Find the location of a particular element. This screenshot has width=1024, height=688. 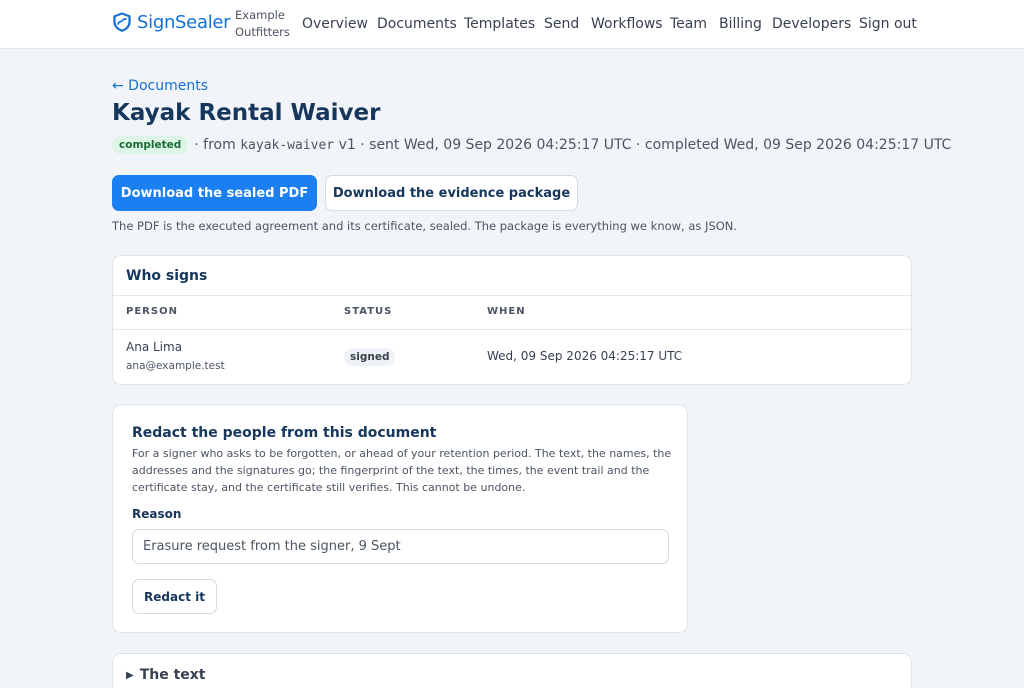

template-name: kayak-waiver is located at coordinates (287, 145).